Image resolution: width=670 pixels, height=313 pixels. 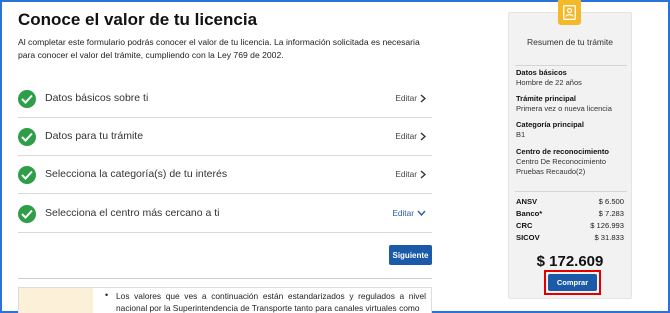 I want to click on summary-title: Resumen de tu trámite, so click(x=570, y=42).